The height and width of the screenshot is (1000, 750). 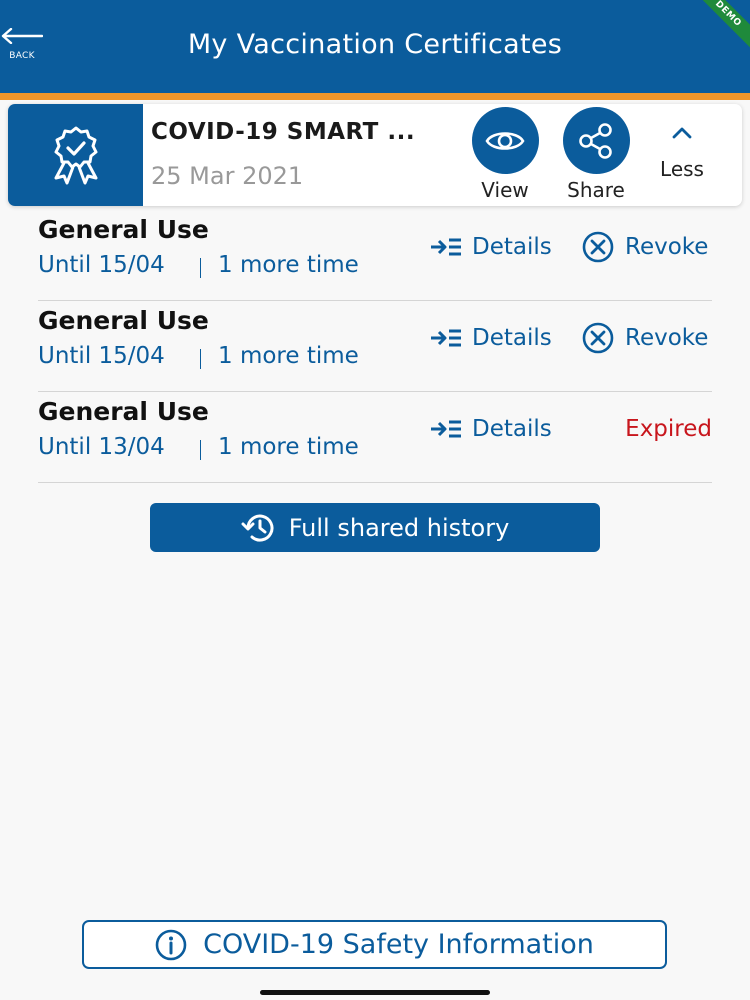 I want to click on share-circle, so click(x=596, y=140).